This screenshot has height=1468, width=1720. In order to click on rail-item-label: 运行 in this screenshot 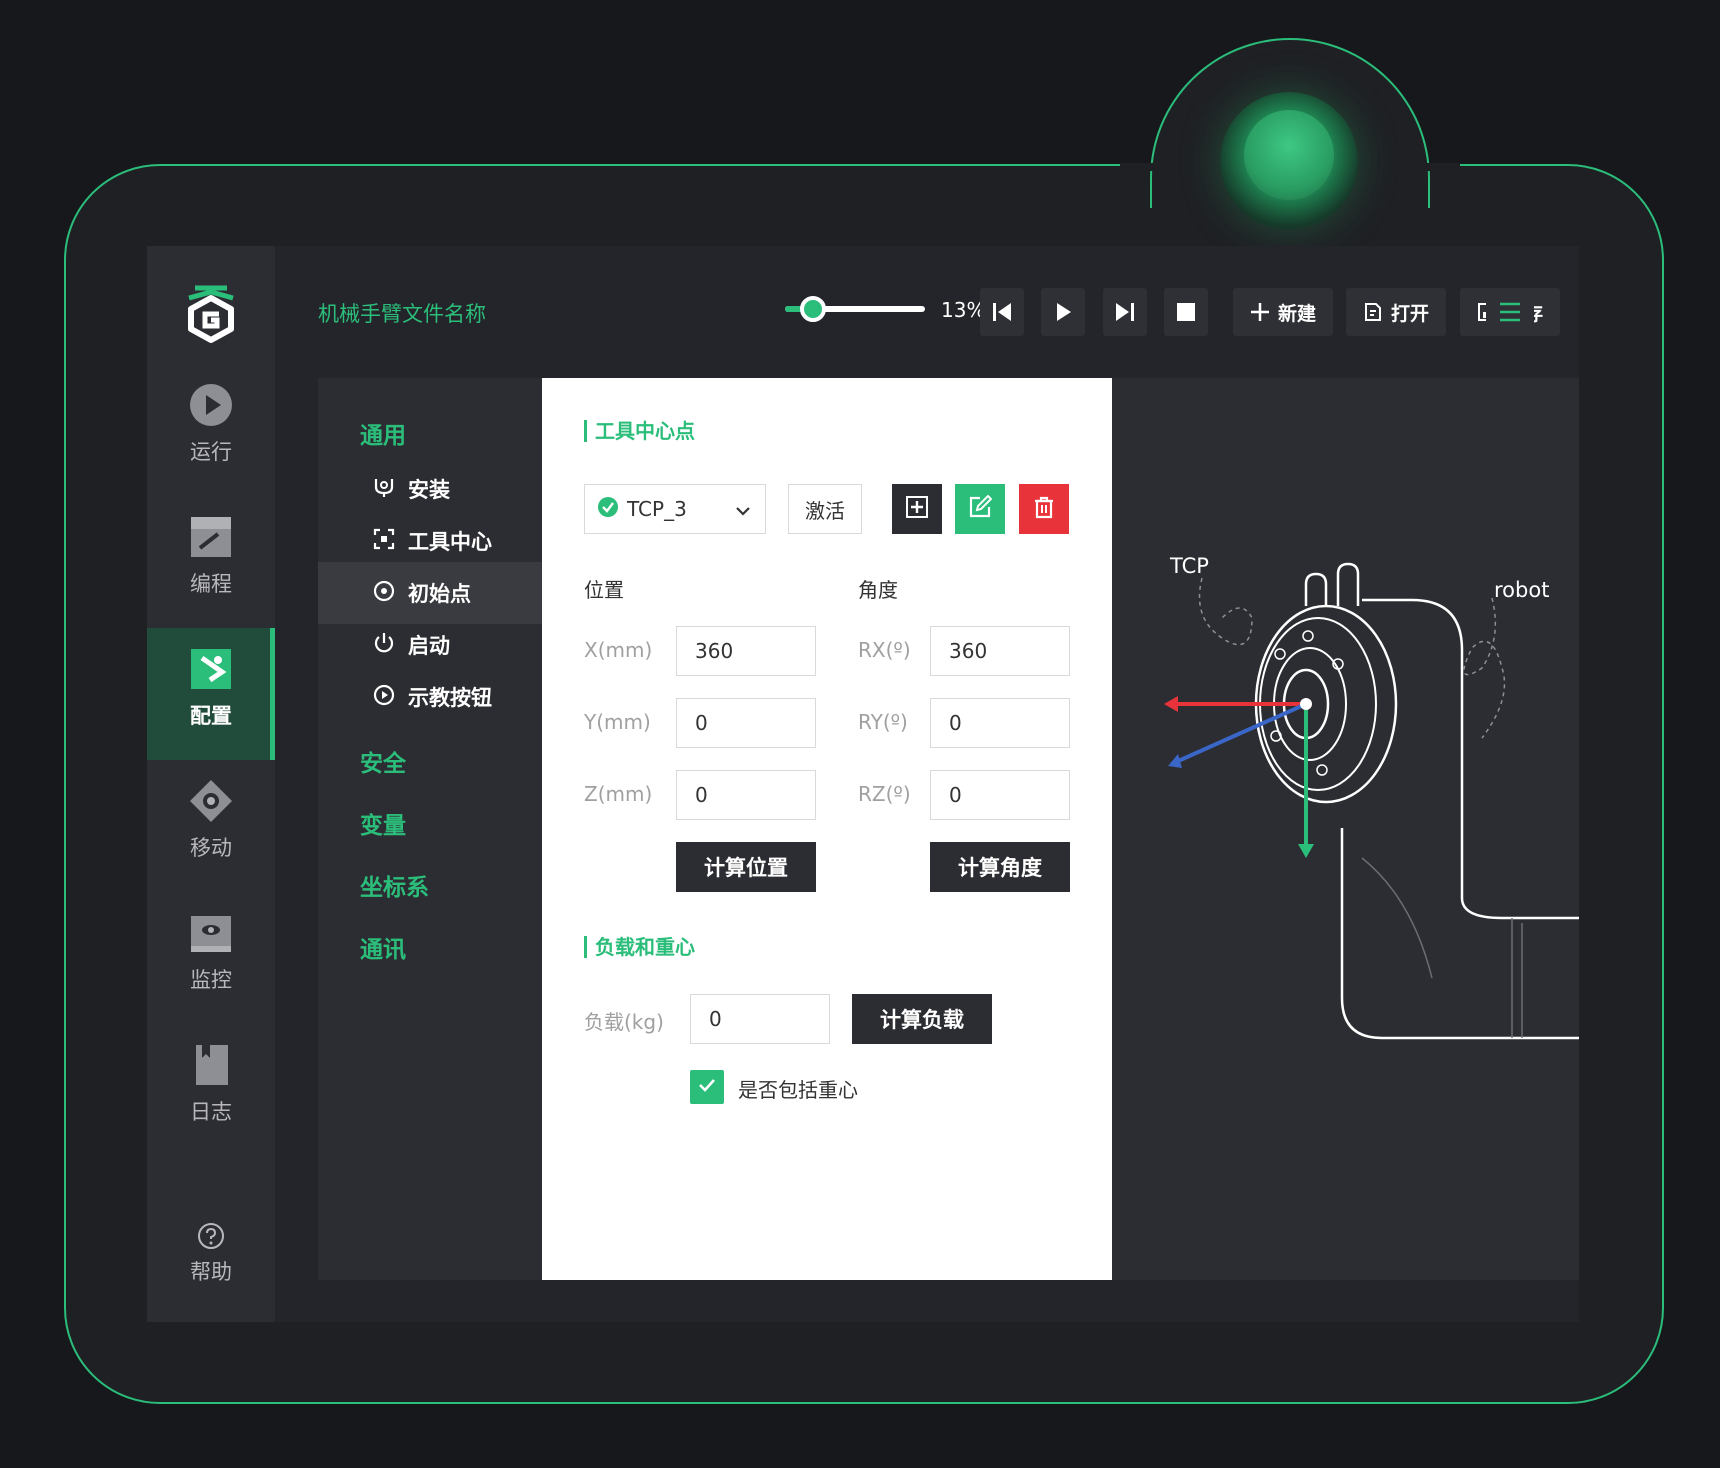, I will do `click(211, 452)`.